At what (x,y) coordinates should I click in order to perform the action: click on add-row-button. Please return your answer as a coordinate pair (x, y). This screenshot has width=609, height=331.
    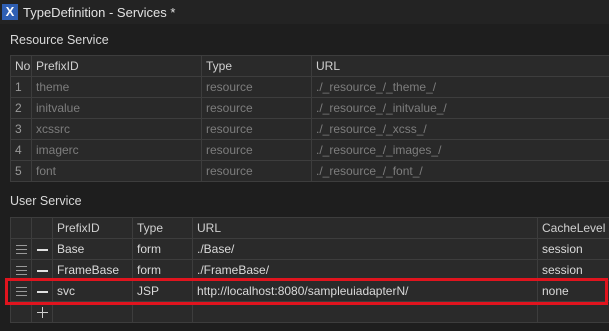
    Looking at the image, I should click on (42, 312).